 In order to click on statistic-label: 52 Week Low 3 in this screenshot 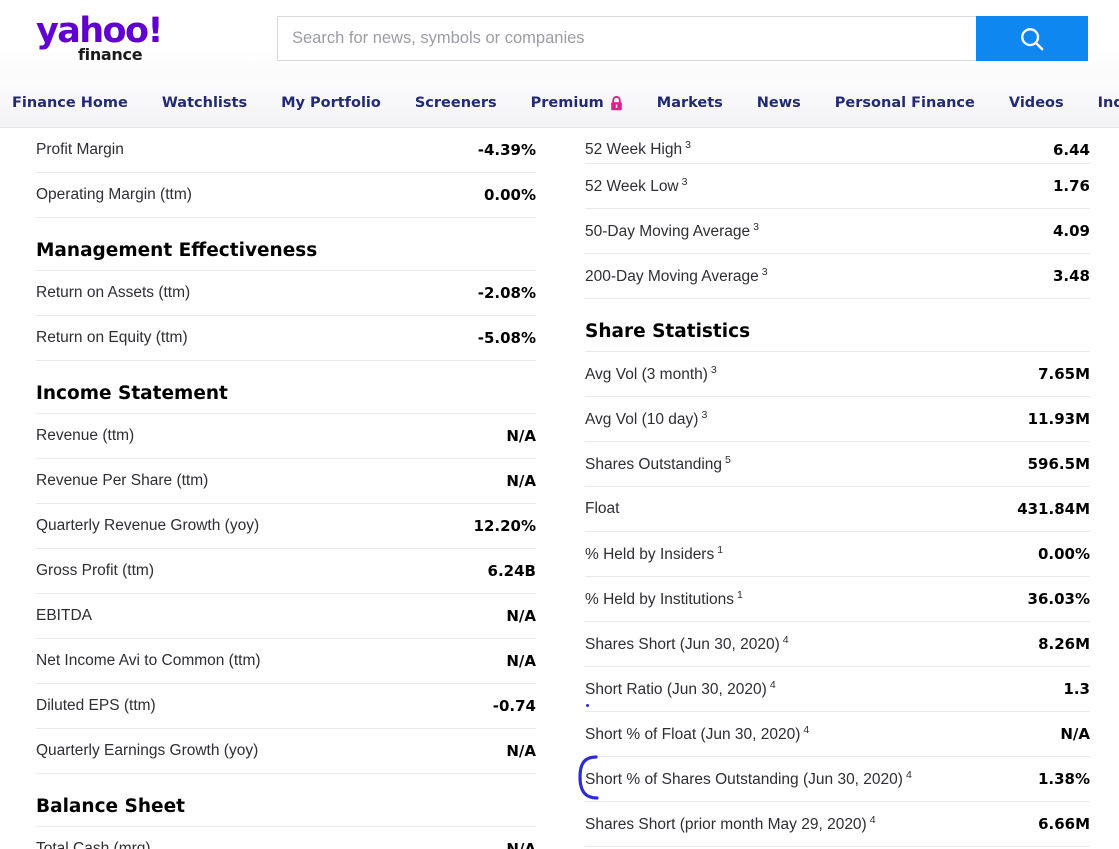, I will do `click(636, 186)`.